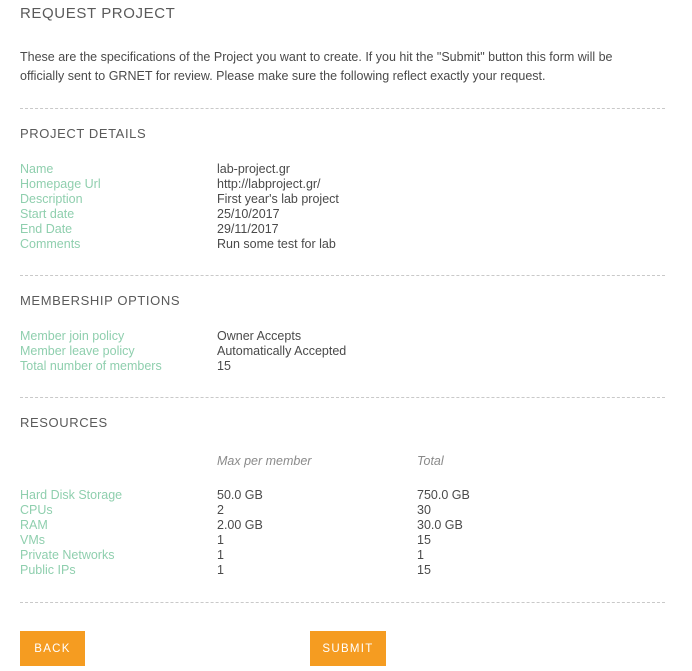 The width and height of the screenshot is (692, 671). What do you see at coordinates (37, 169) in the screenshot?
I see `detail-label: Name` at bounding box center [37, 169].